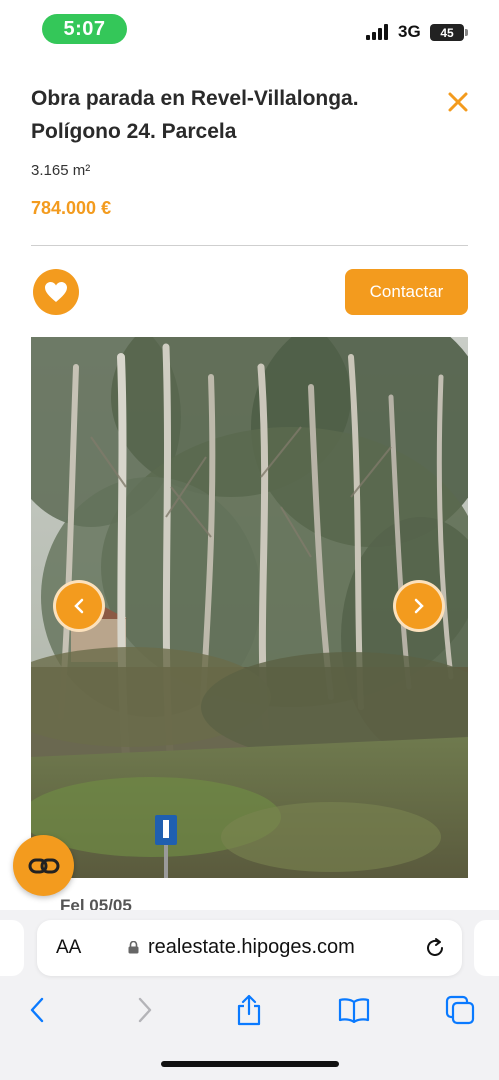 The width and height of the screenshot is (499, 1080). I want to click on link-icon, so click(43, 865).